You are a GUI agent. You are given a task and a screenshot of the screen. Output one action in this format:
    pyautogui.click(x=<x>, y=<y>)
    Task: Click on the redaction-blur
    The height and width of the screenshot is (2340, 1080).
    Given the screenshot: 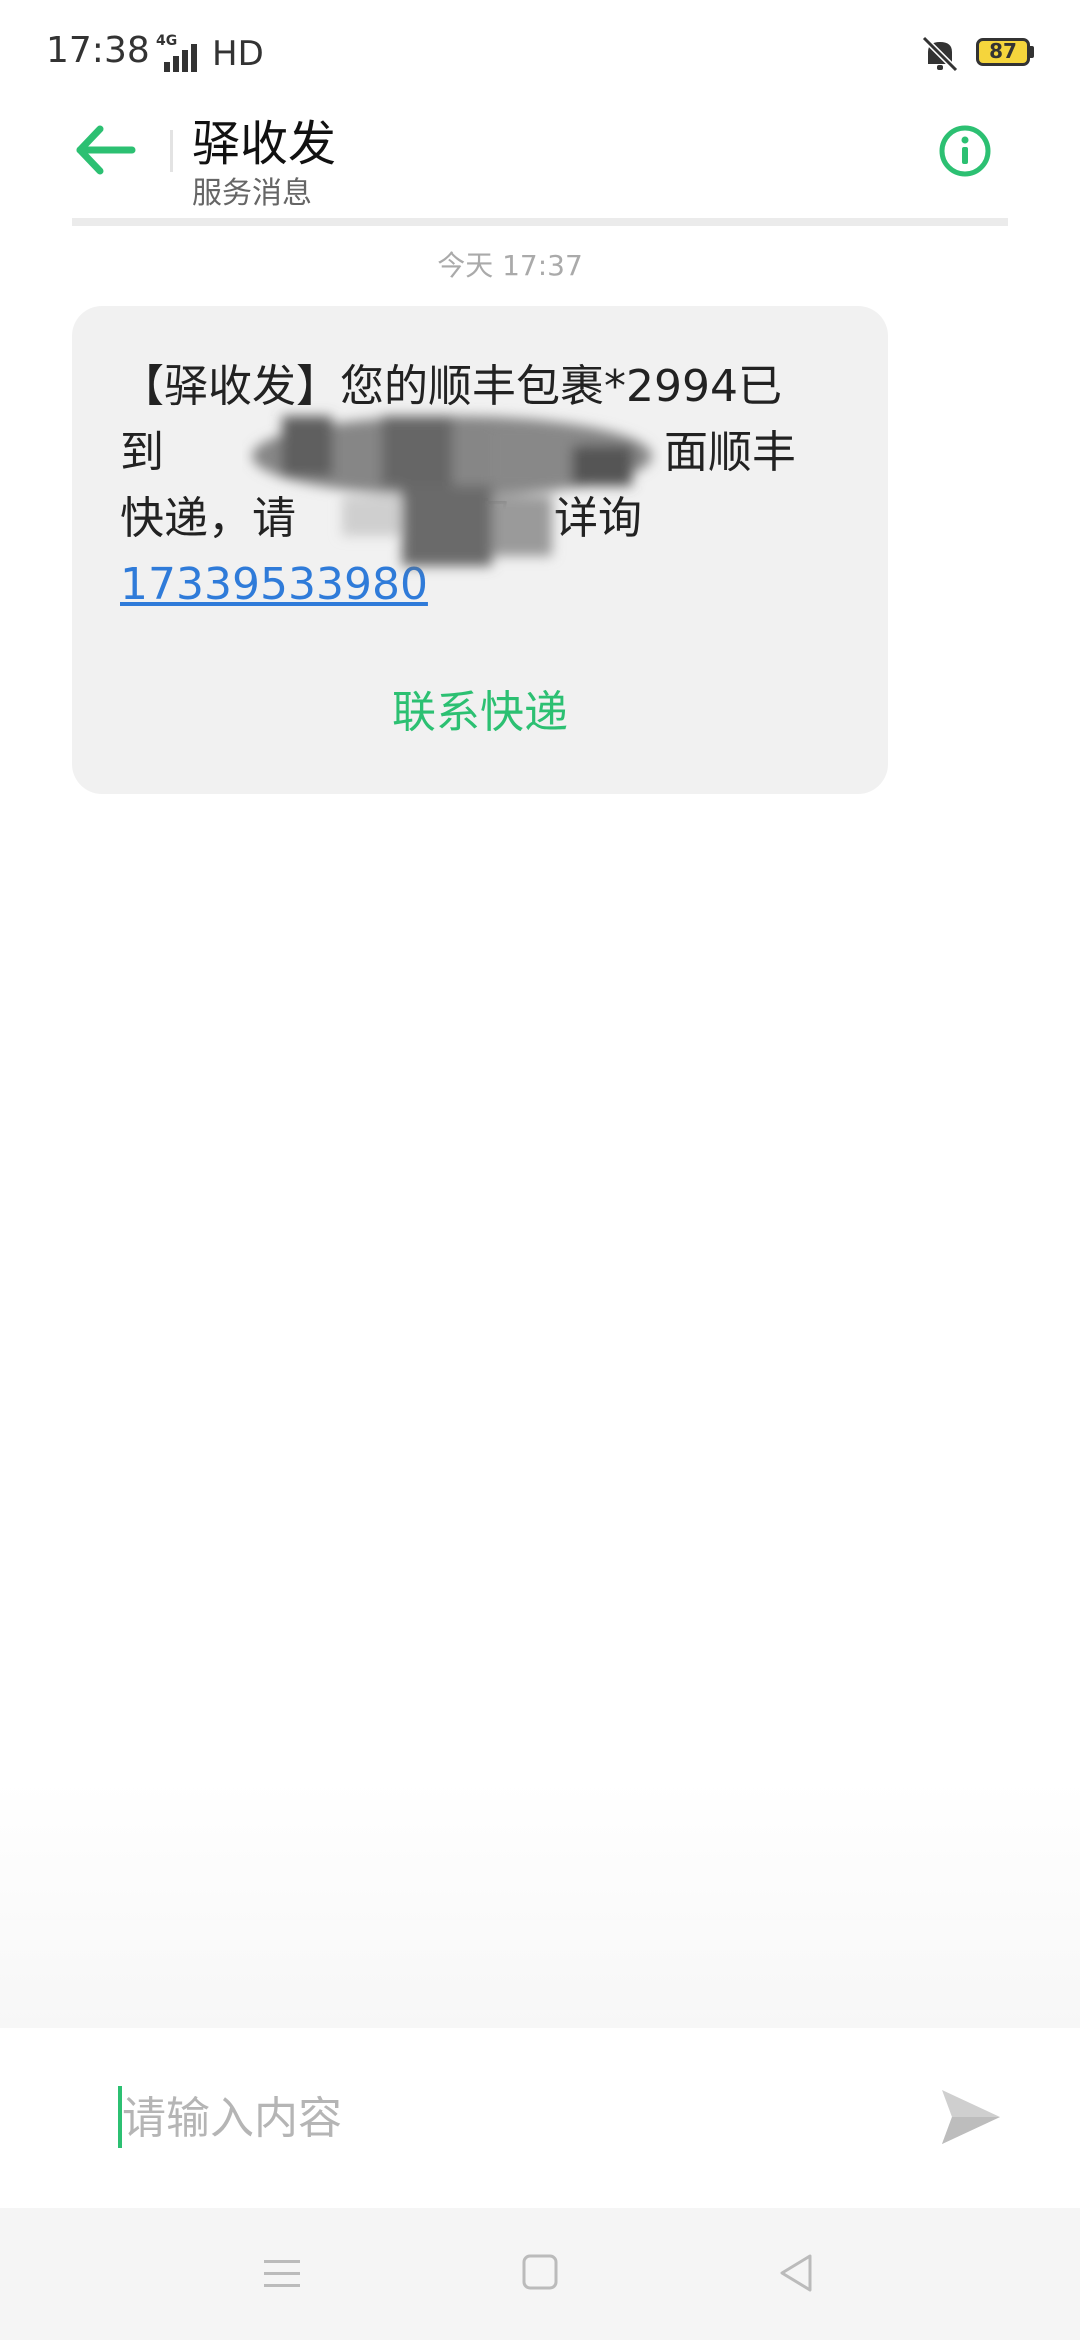 What is the action you would take?
    pyautogui.click(x=452, y=491)
    